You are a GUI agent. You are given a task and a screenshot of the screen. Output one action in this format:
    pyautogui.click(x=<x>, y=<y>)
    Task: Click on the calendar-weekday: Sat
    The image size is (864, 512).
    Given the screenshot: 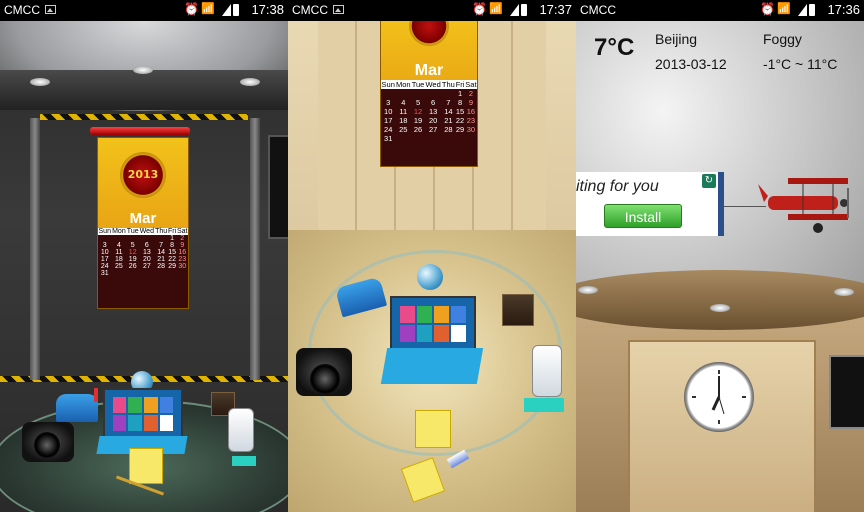 What is the action you would take?
    pyautogui.click(x=182, y=231)
    